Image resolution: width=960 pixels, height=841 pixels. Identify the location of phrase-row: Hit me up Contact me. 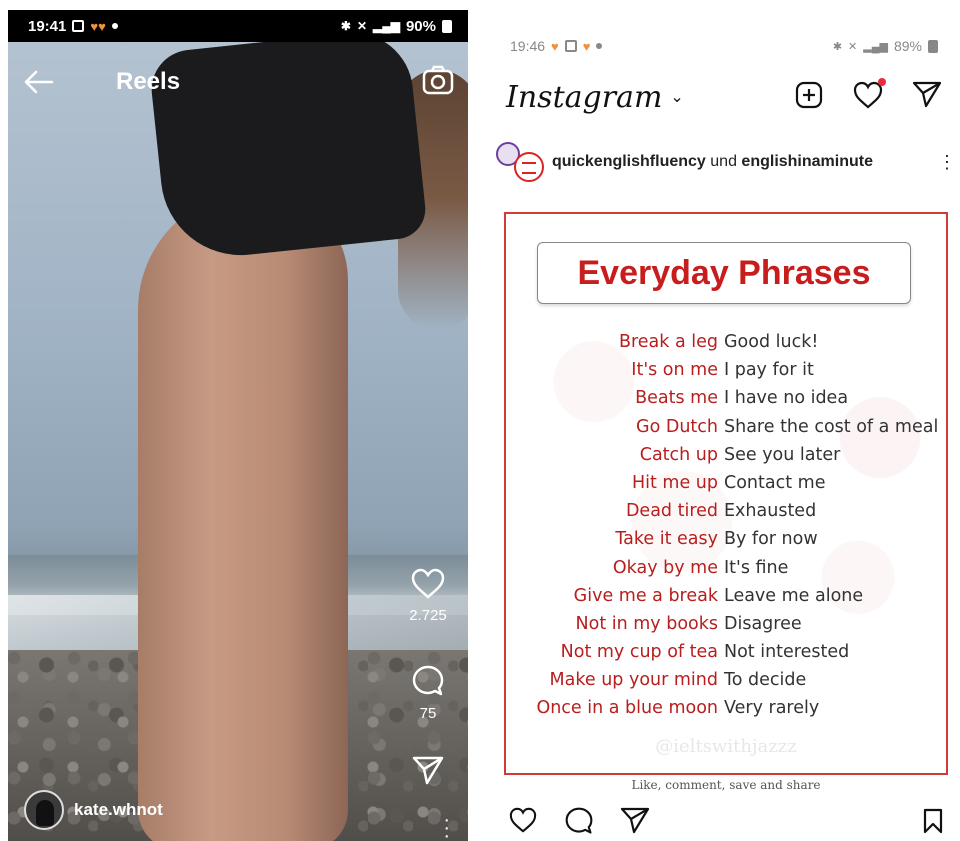
(726, 487).